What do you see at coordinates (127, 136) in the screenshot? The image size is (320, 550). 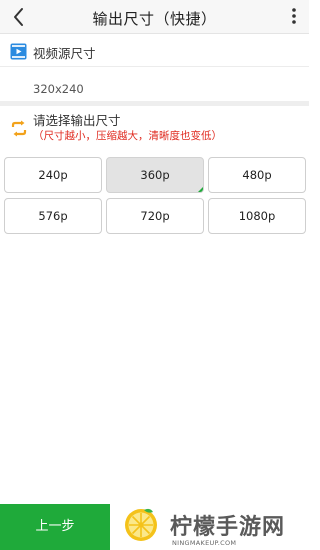 I see `output-size-hint: （尺寸越小，压缩越大，清晰度也变低）` at bounding box center [127, 136].